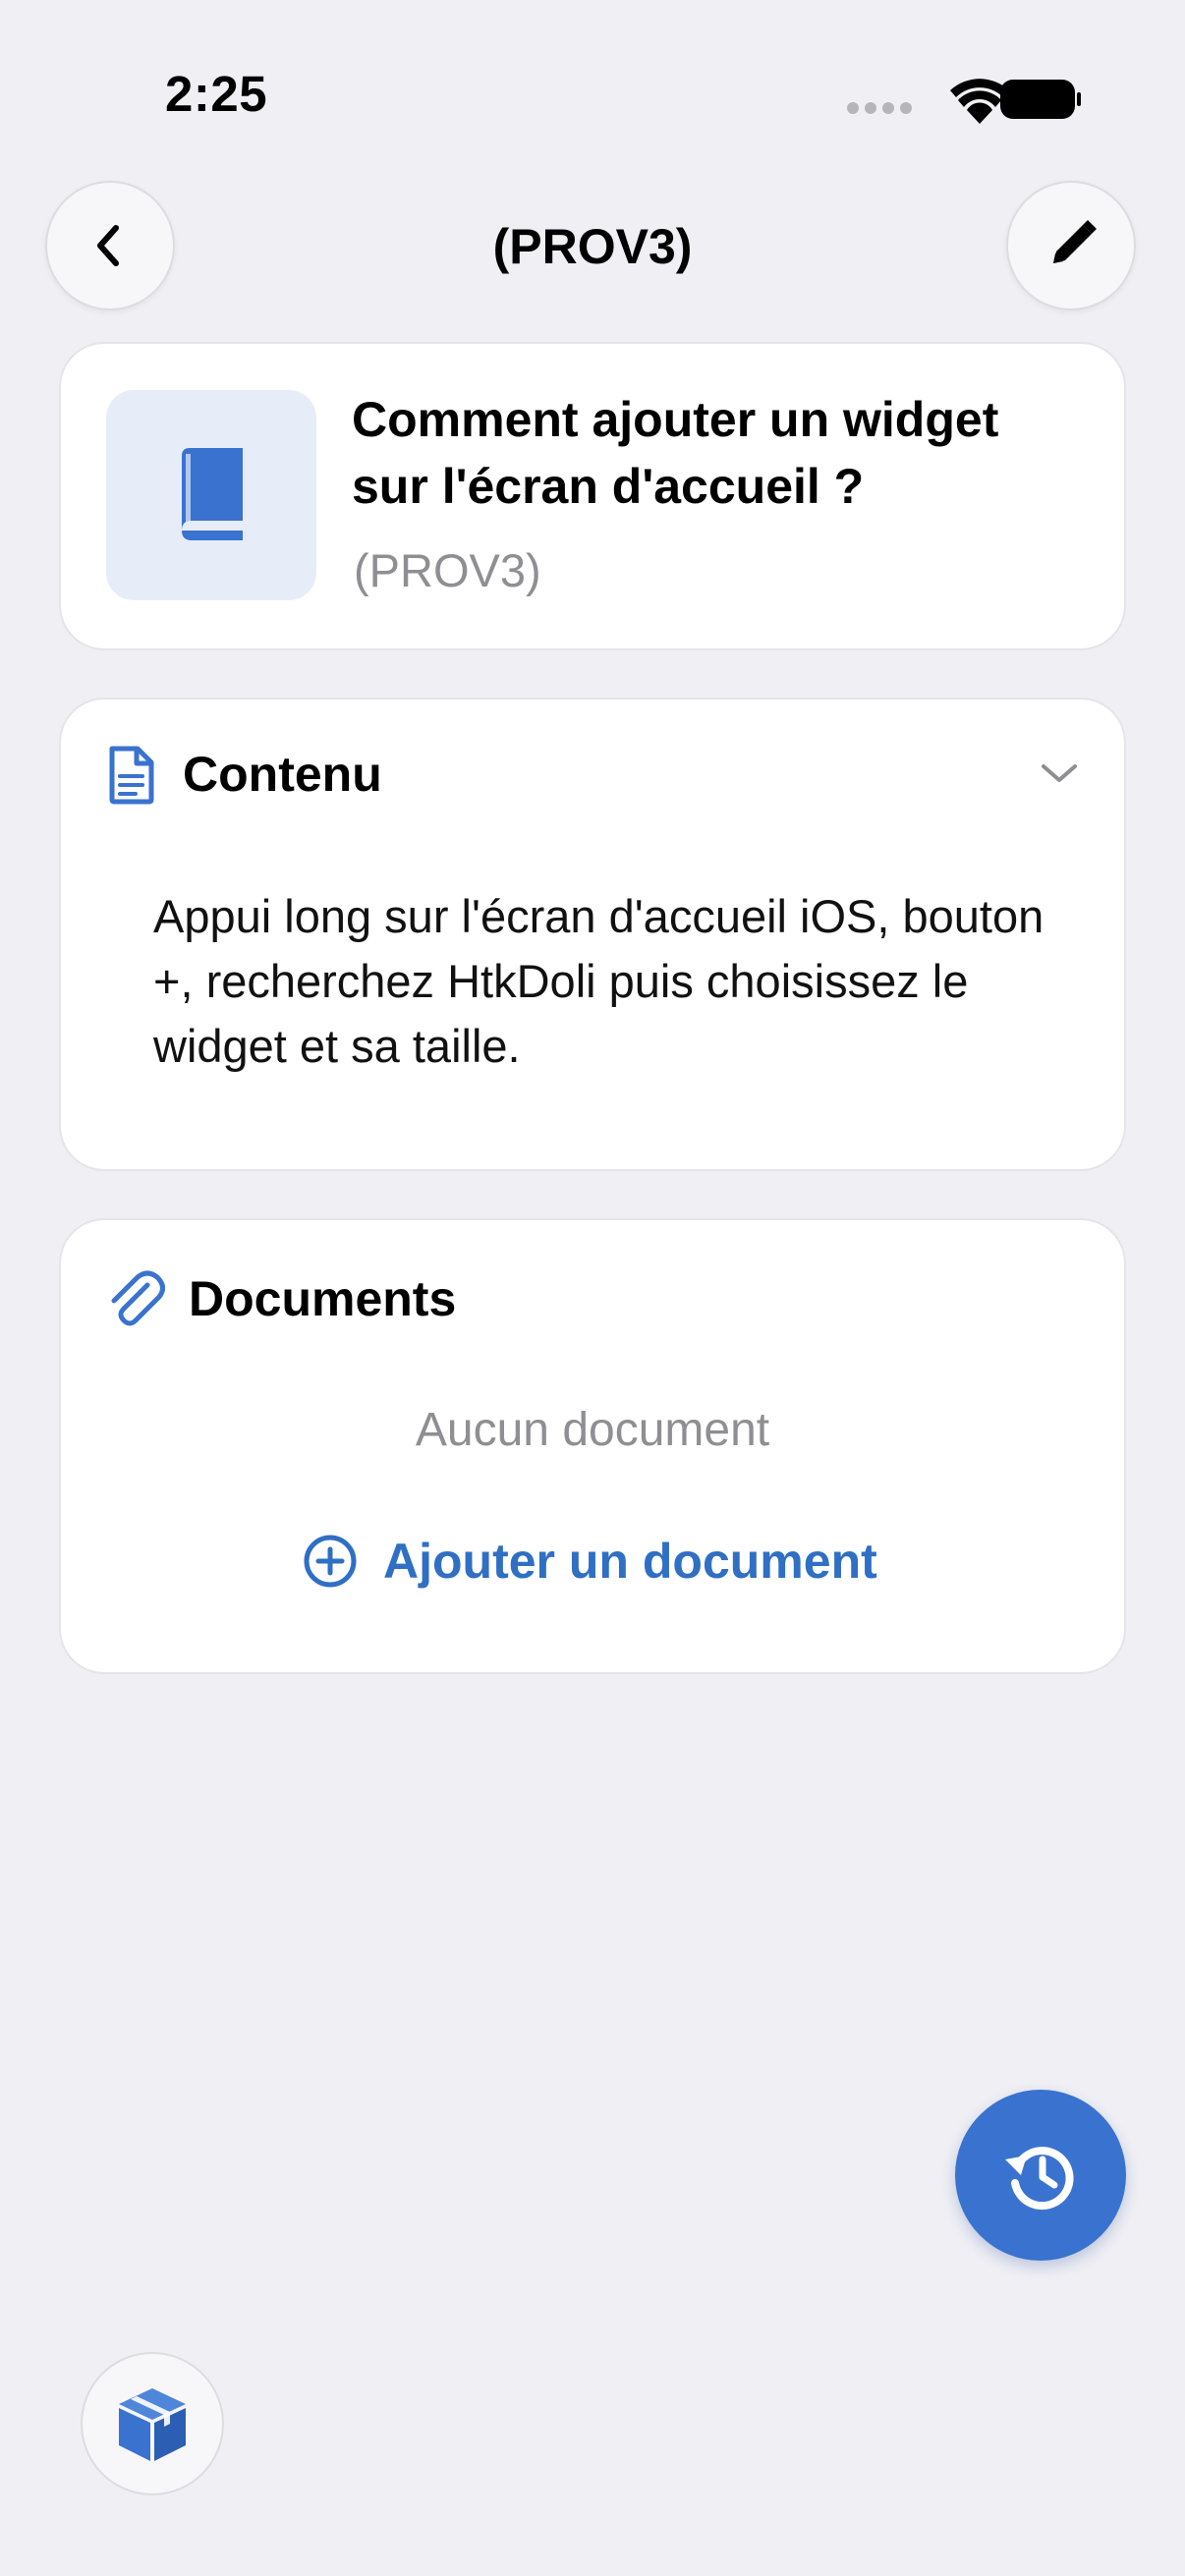  I want to click on header-icon-box, so click(211, 495).